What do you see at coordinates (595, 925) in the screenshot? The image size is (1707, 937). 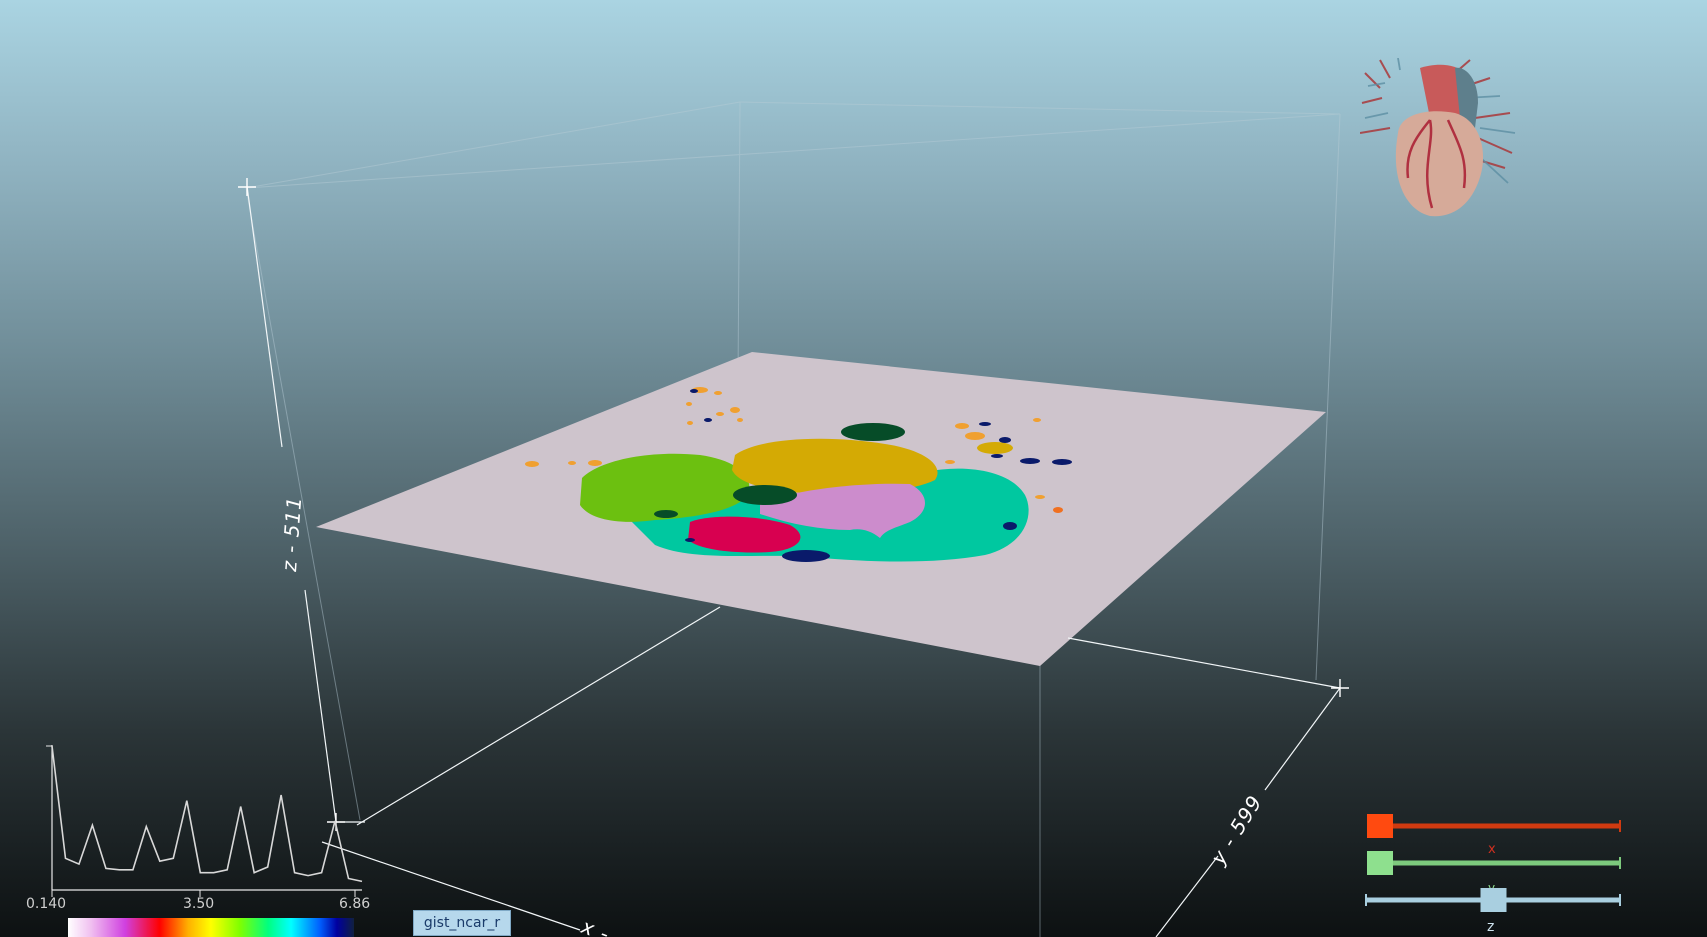 I see `x-axis-label: x -` at bounding box center [595, 925].